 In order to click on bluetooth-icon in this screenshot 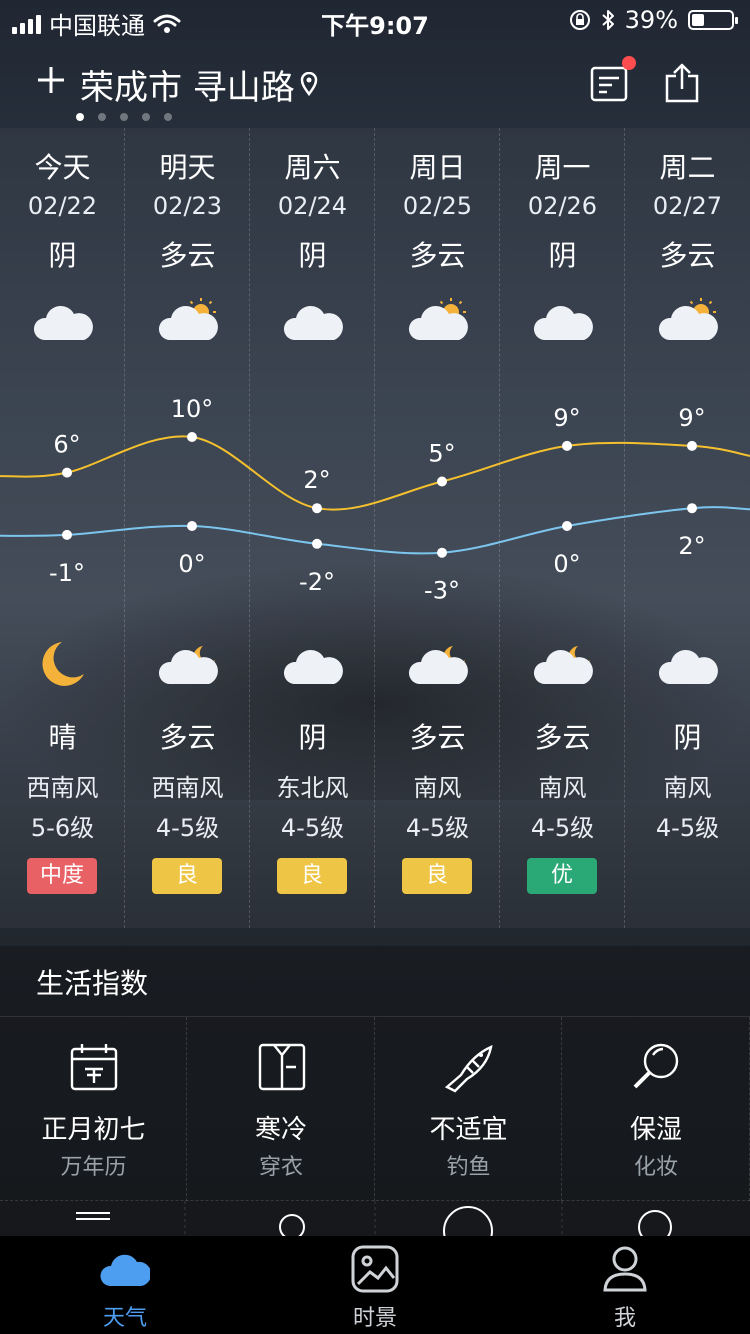, I will do `click(607, 20)`.